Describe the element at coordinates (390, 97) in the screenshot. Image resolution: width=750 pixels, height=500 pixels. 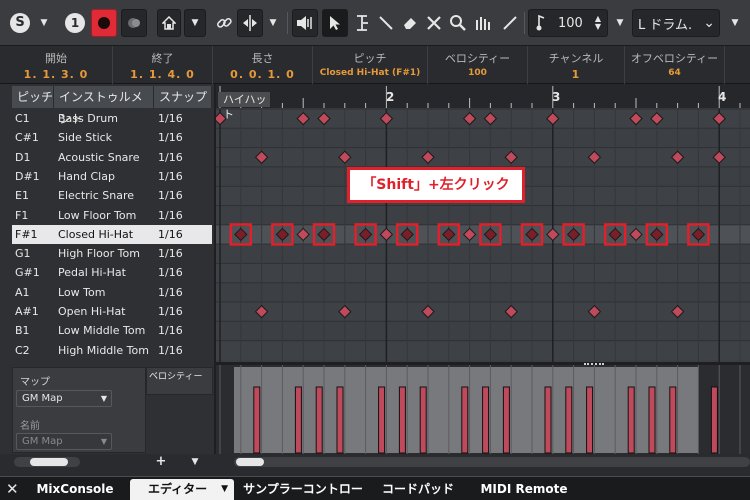
I see `bar-number: 2` at that location.